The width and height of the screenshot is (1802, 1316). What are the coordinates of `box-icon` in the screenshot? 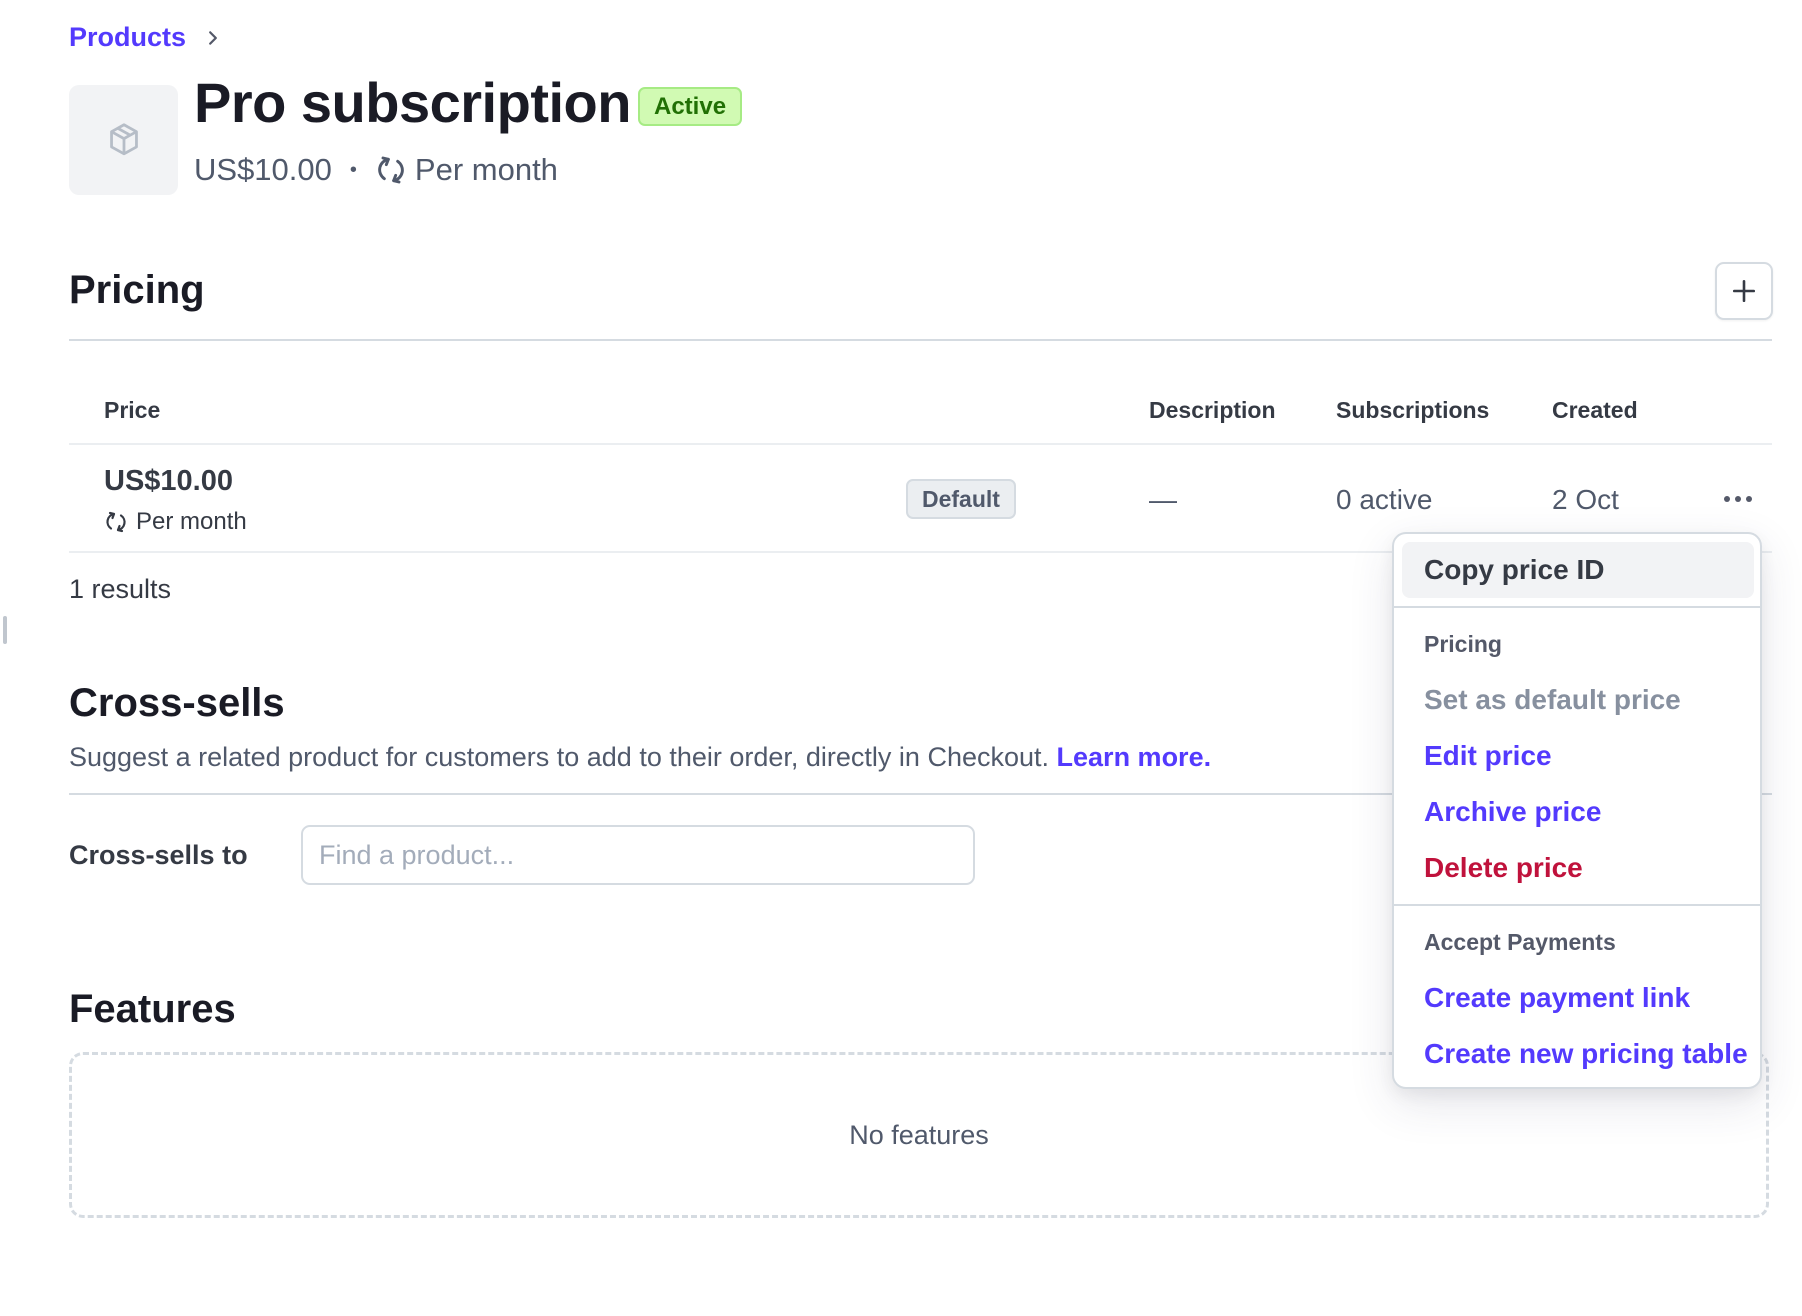 It's located at (123, 139).